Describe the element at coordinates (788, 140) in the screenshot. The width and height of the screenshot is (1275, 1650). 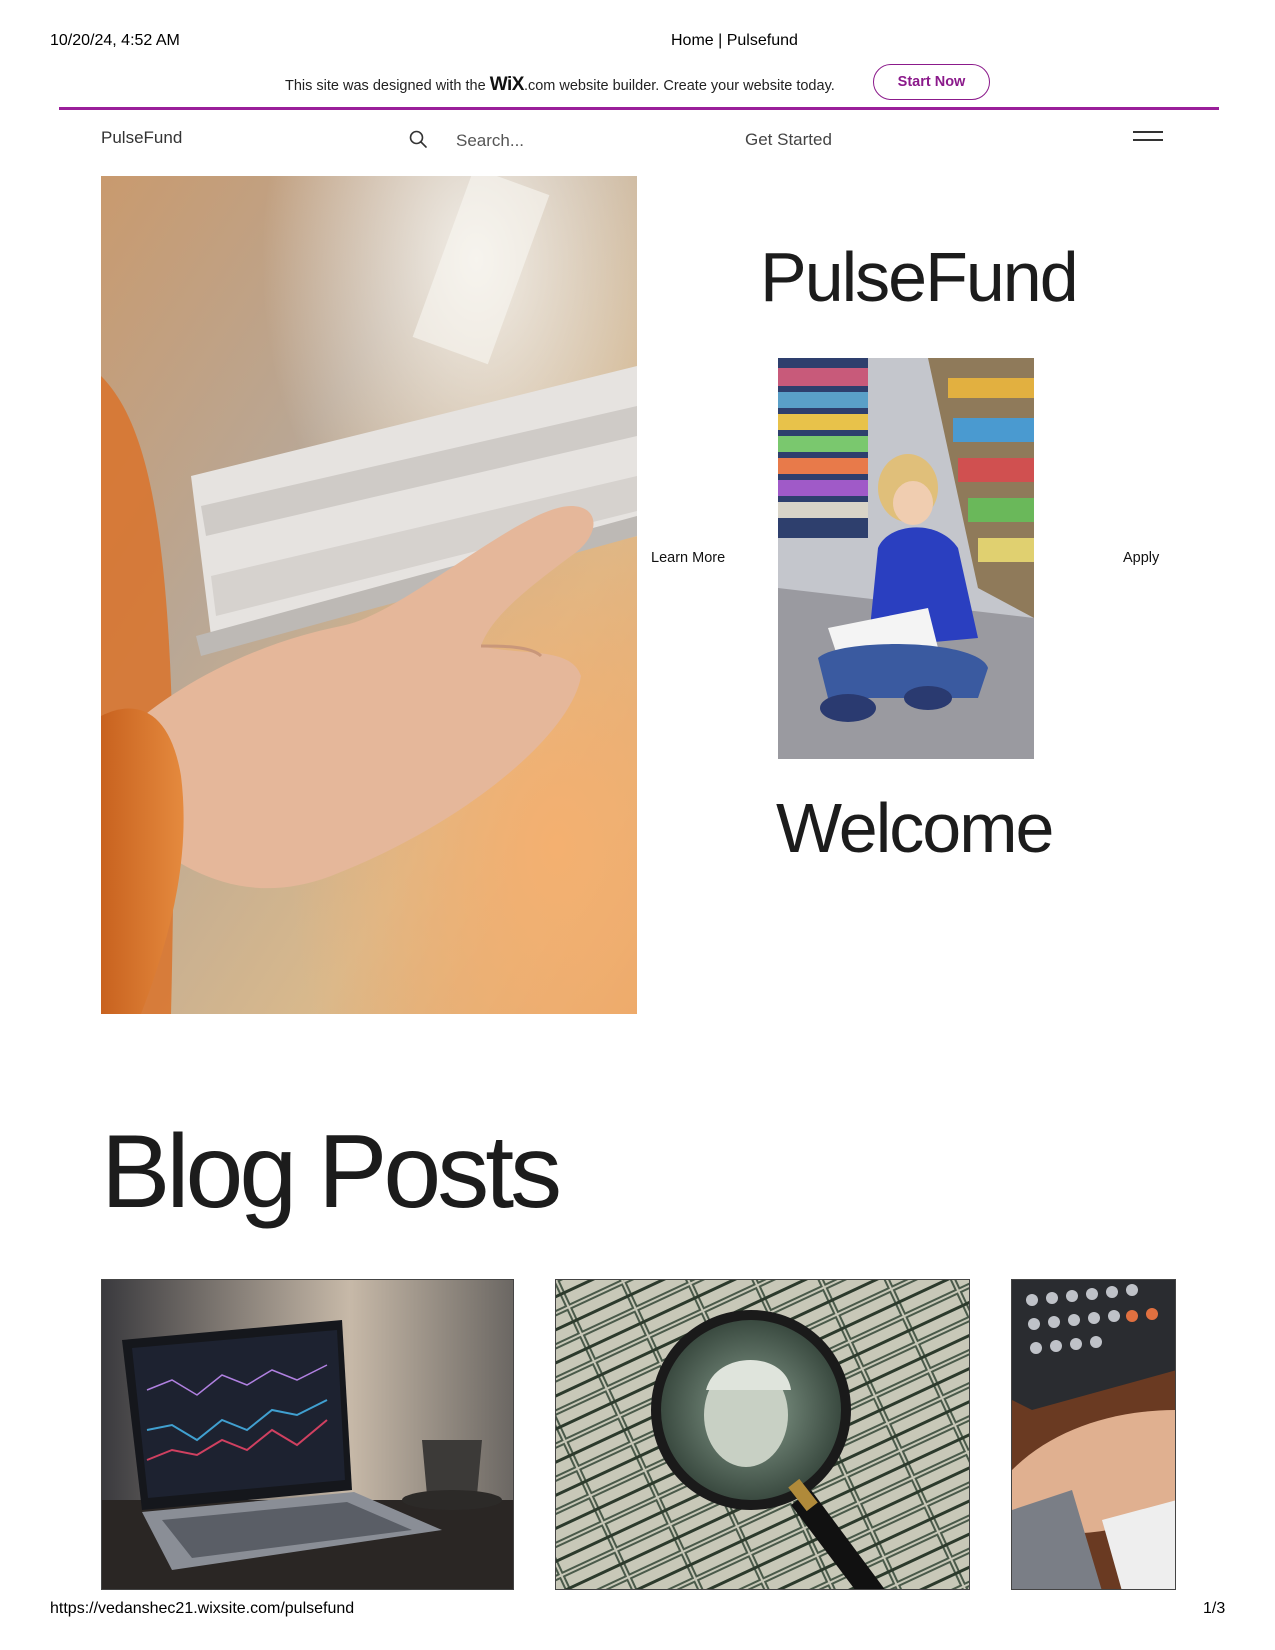
I see `get-started-link: Get Started` at that location.